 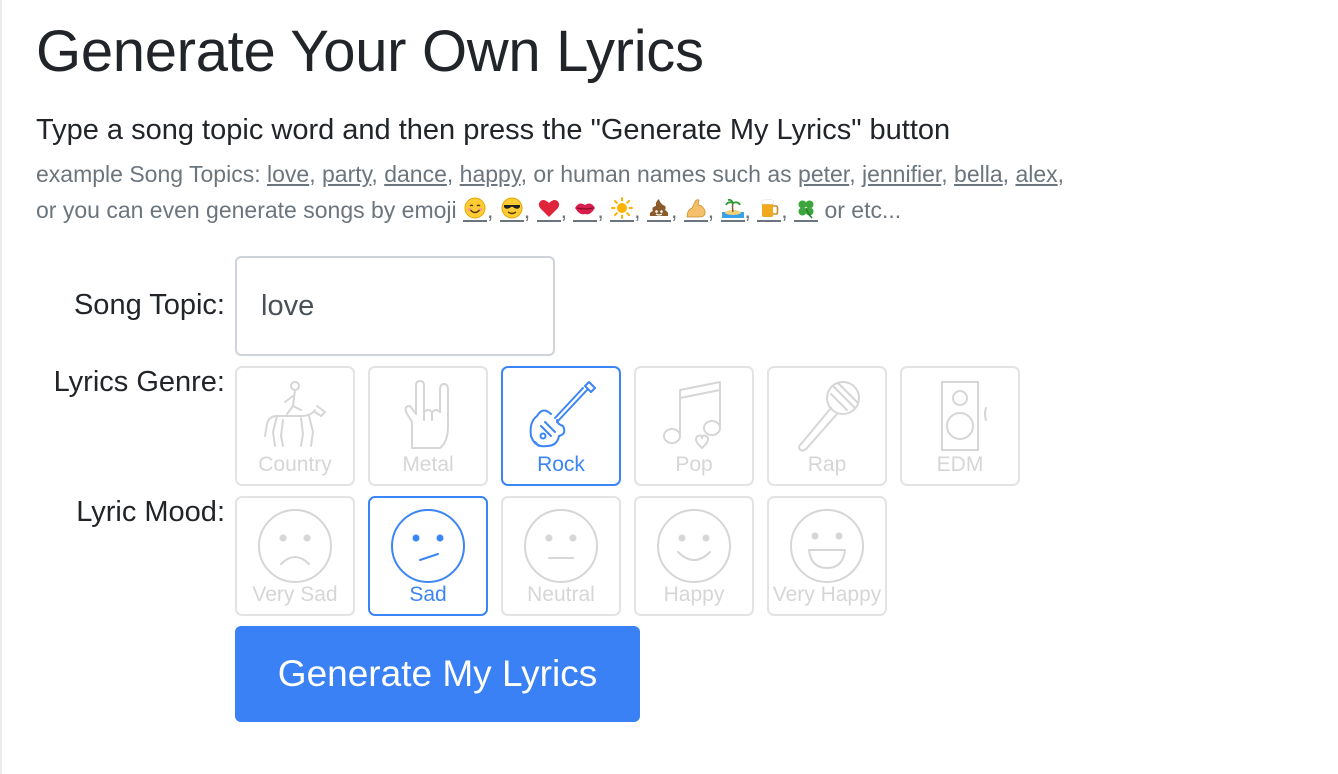 What do you see at coordinates (346, 174) in the screenshot?
I see `example-topic-party: party` at bounding box center [346, 174].